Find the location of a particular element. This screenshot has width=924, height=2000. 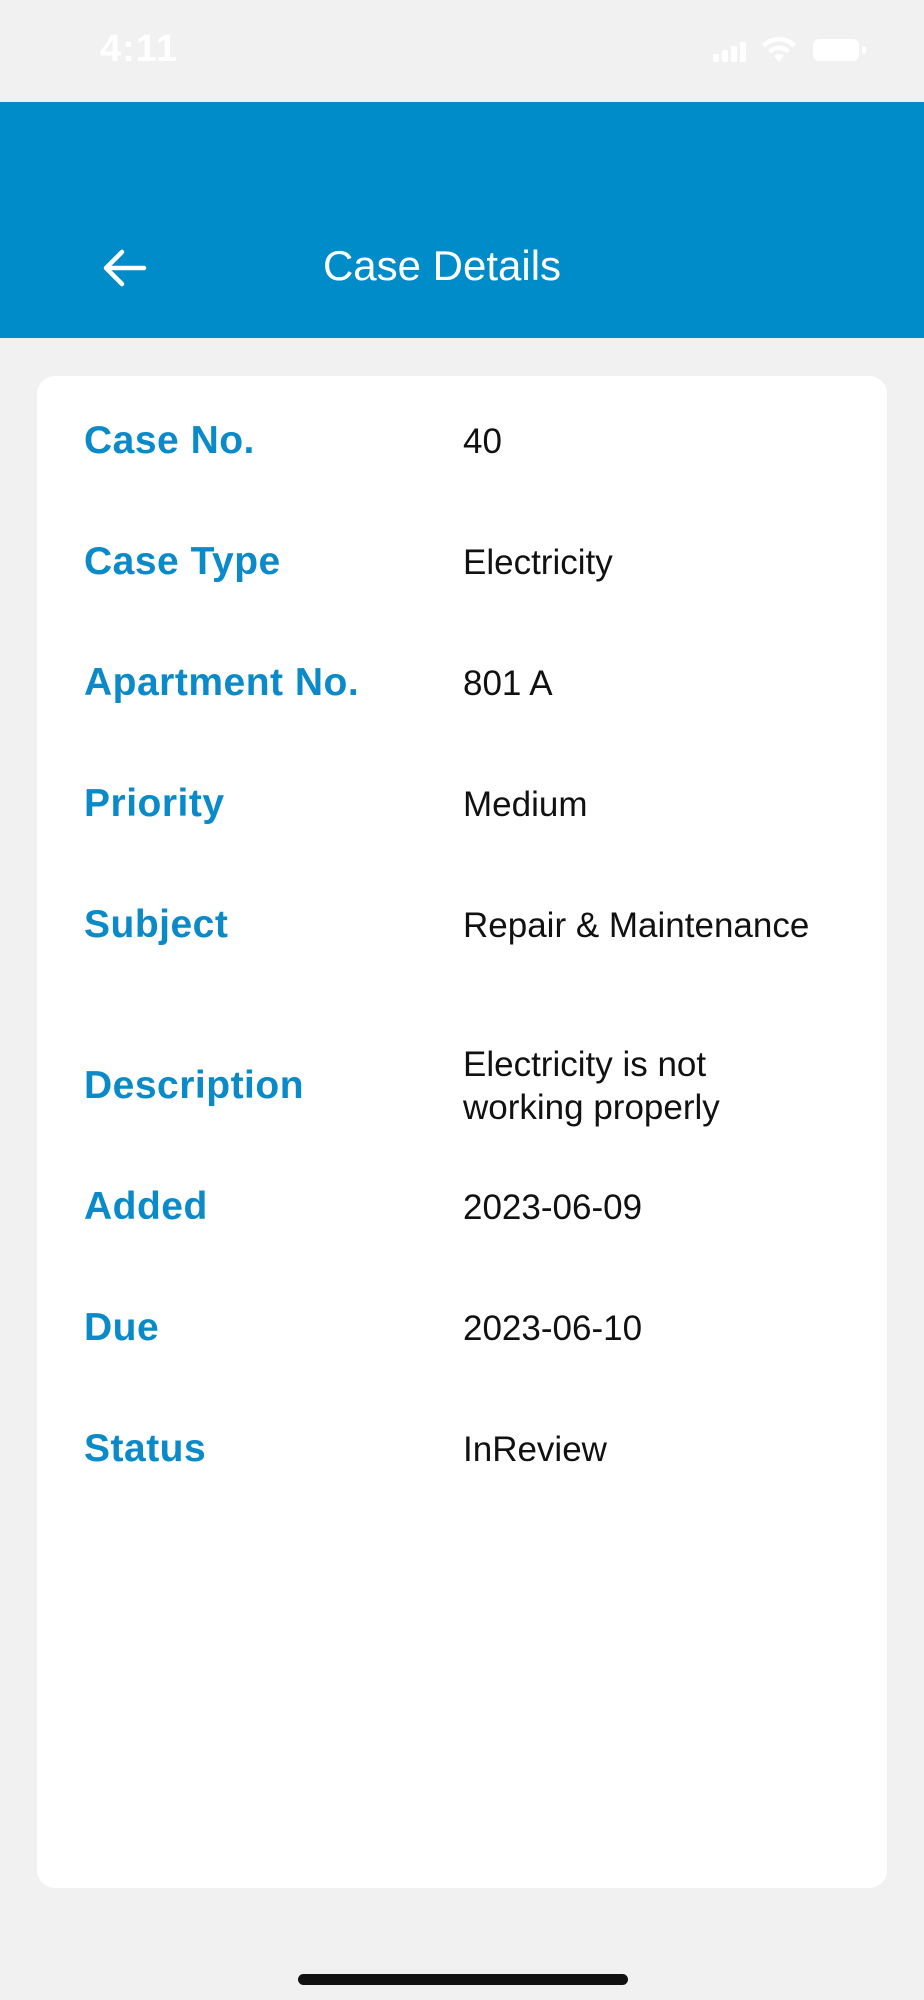

subject-label: Subject is located at coordinates (156, 924).